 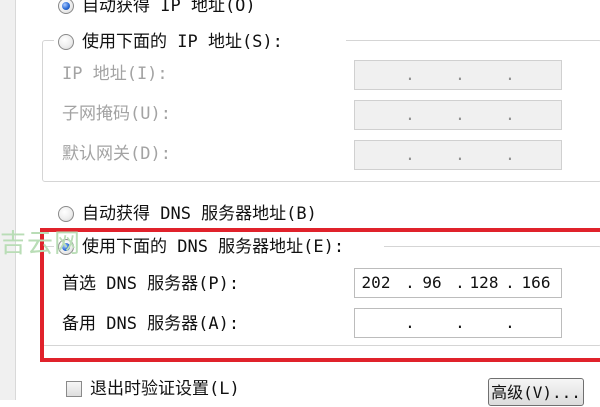 I want to click on preferred-dns-octet-4: 166, so click(x=536, y=282).